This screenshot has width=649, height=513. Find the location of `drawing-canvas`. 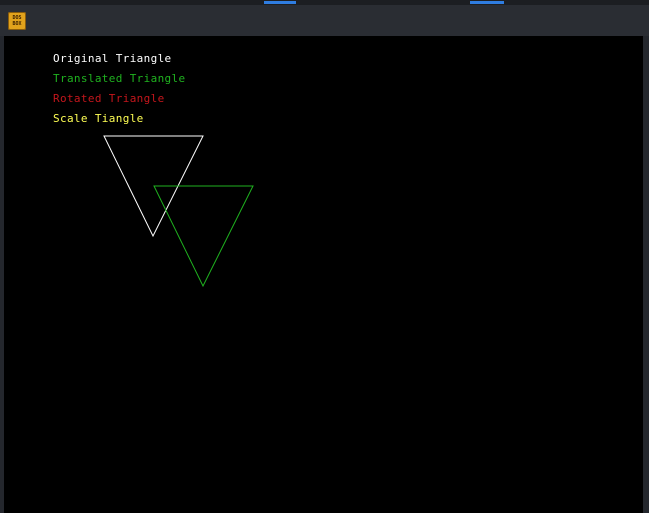

drawing-canvas is located at coordinates (178, 211).